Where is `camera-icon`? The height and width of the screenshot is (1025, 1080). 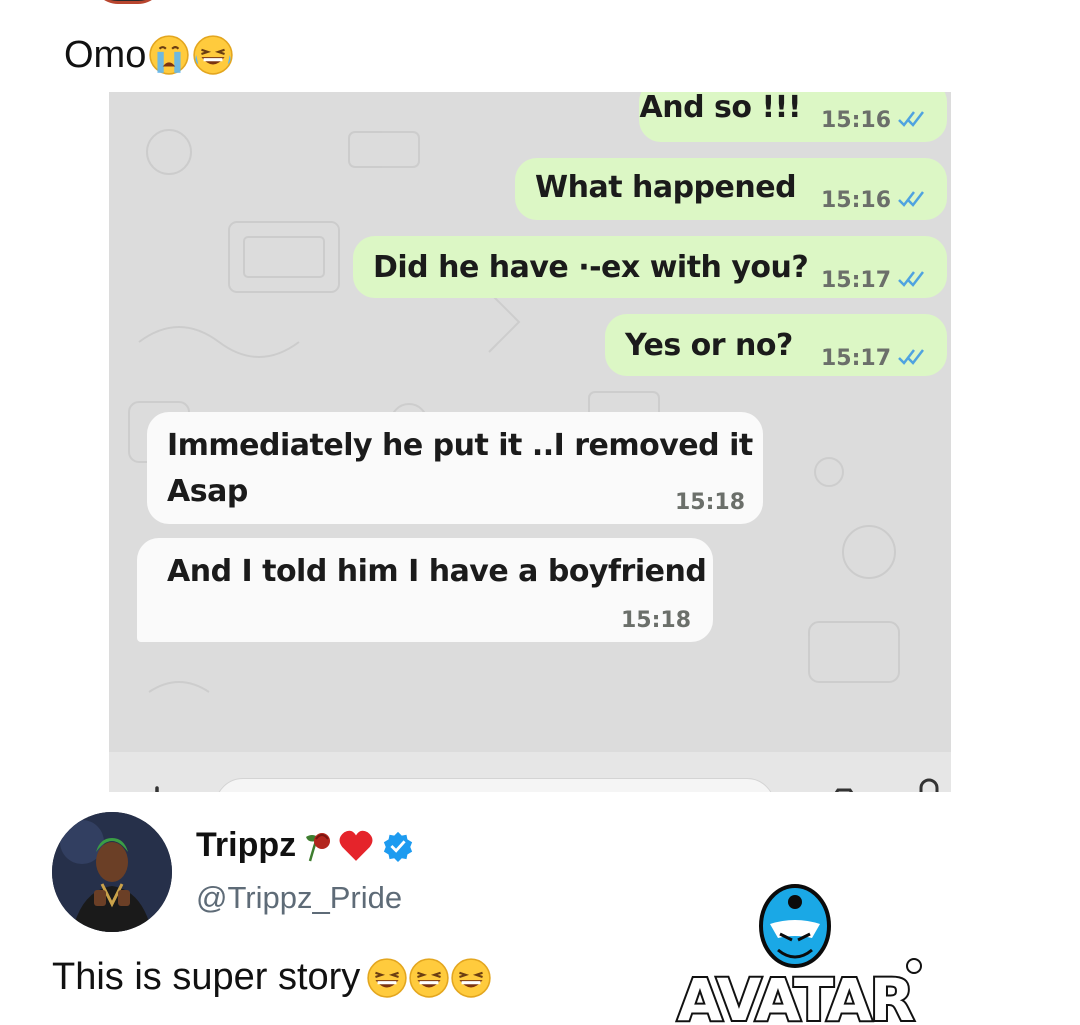 camera-icon is located at coordinates (844, 789).